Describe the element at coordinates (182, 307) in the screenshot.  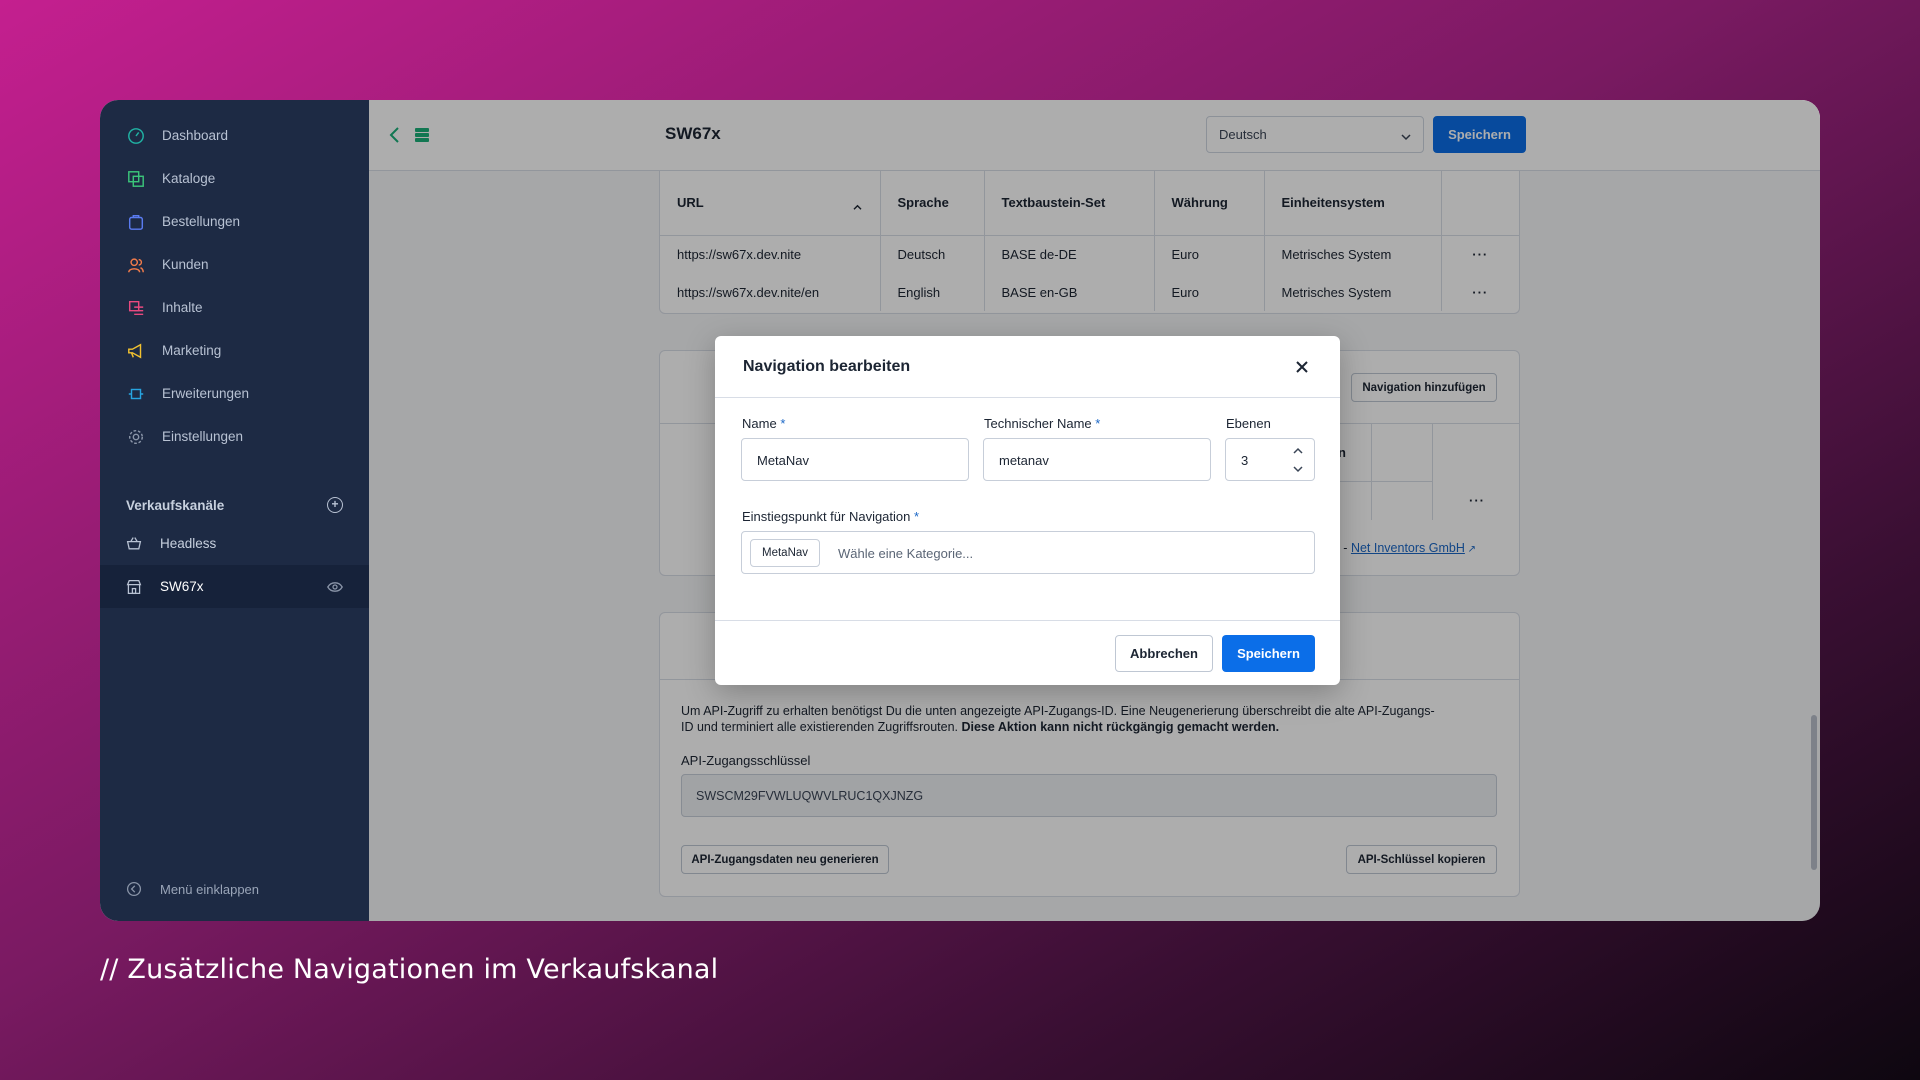
I see `sidebar-item-label: Inhalte` at that location.